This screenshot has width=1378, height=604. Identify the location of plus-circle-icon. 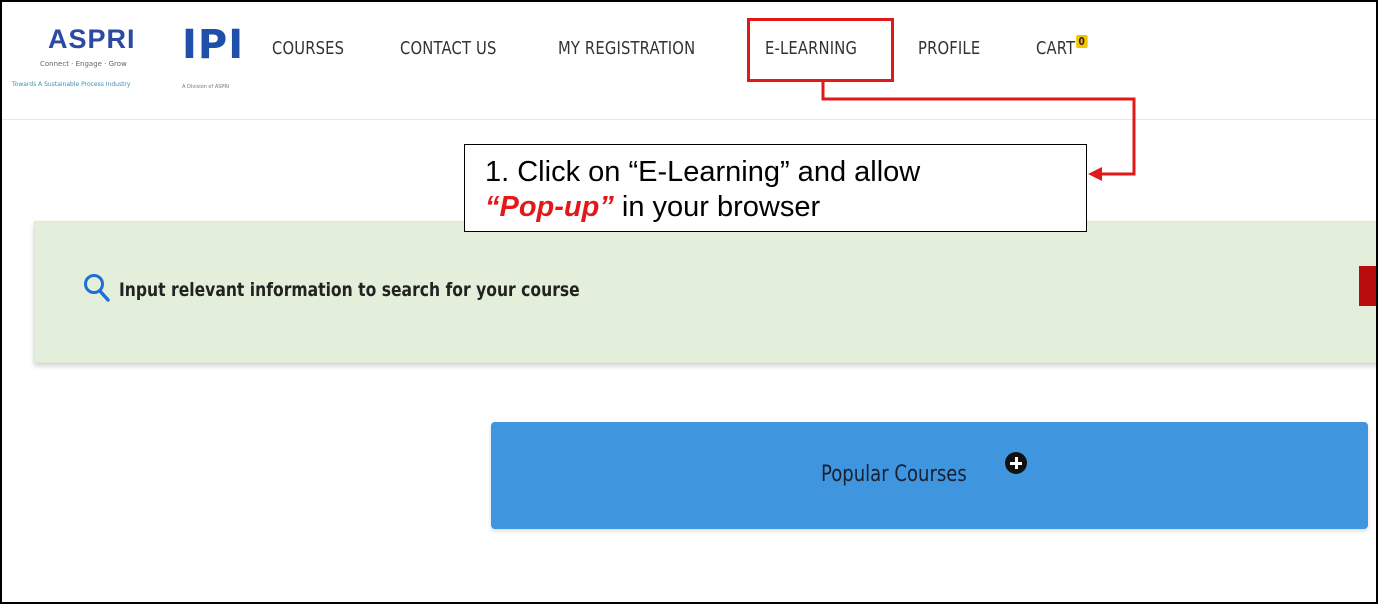
(1016, 463).